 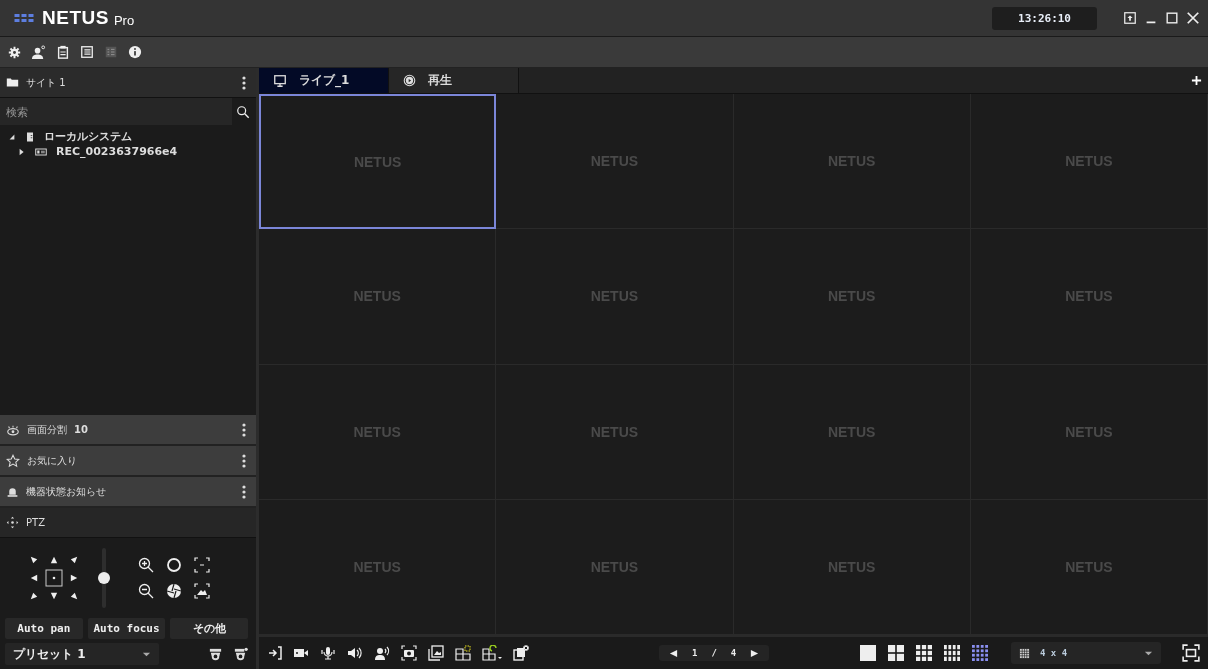 What do you see at coordinates (454, 80) in the screenshot?
I see `view-tab: 再生` at bounding box center [454, 80].